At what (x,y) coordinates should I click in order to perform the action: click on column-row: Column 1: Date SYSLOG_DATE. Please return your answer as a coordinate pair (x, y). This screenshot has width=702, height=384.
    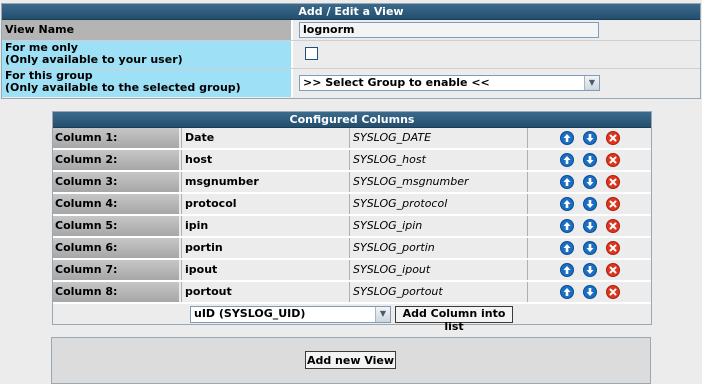
    Looking at the image, I should click on (352, 139).